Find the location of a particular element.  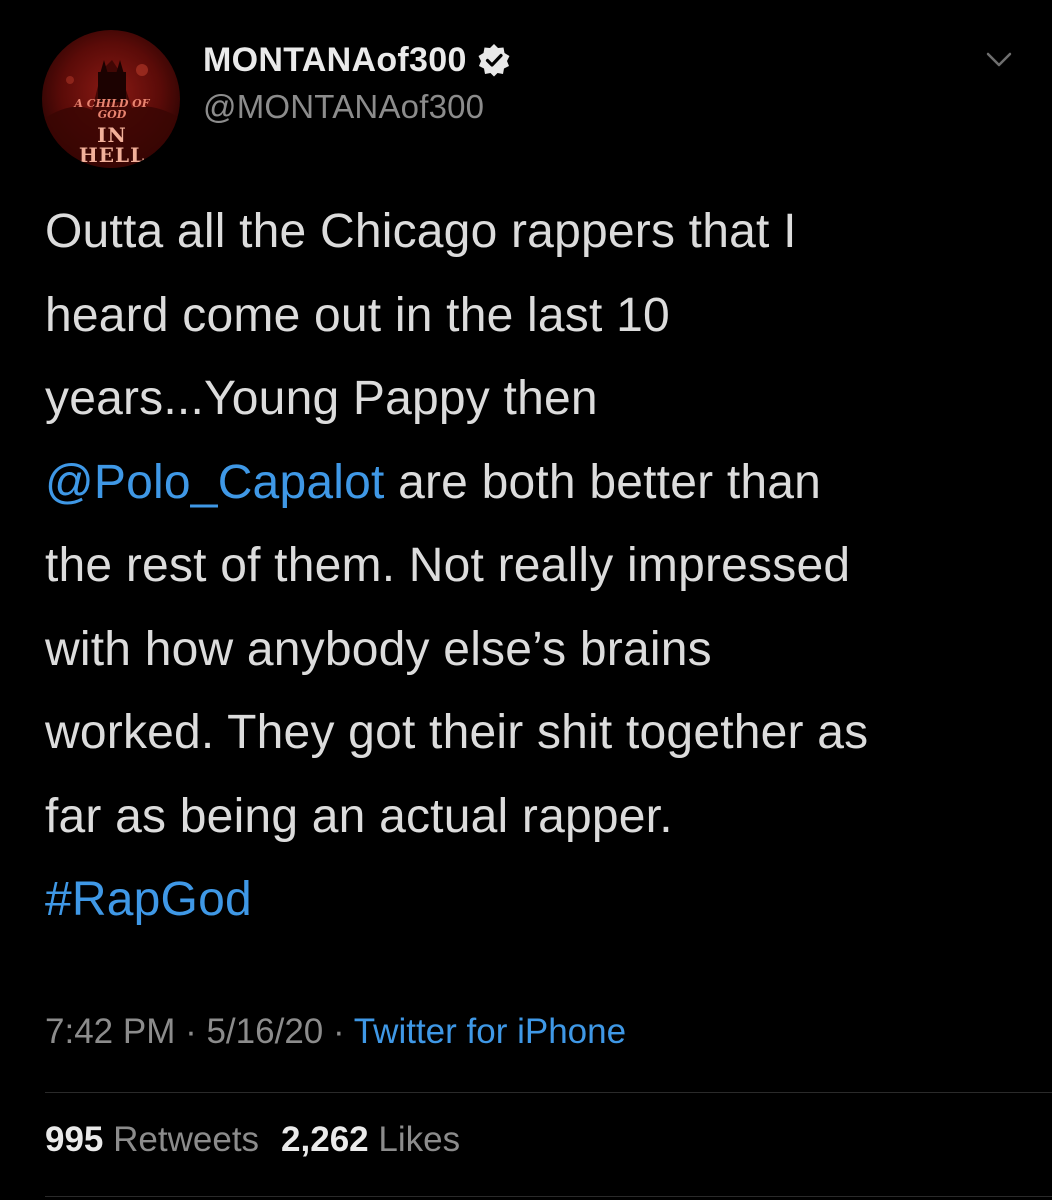

tweet-source-link: Twitter for iPhone is located at coordinates (490, 1031).